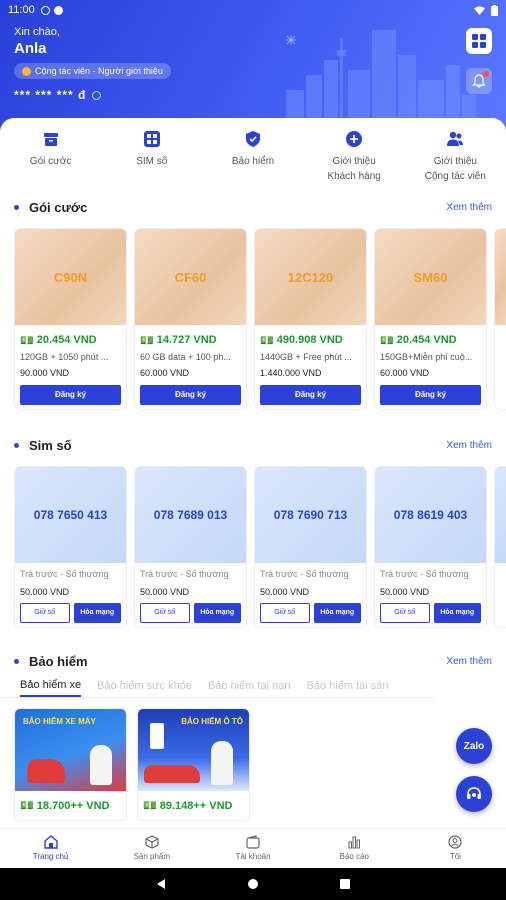 The image size is (506, 900). What do you see at coordinates (291, 373) in the screenshot?
I see `package-price: 1.440.000 VND` at bounding box center [291, 373].